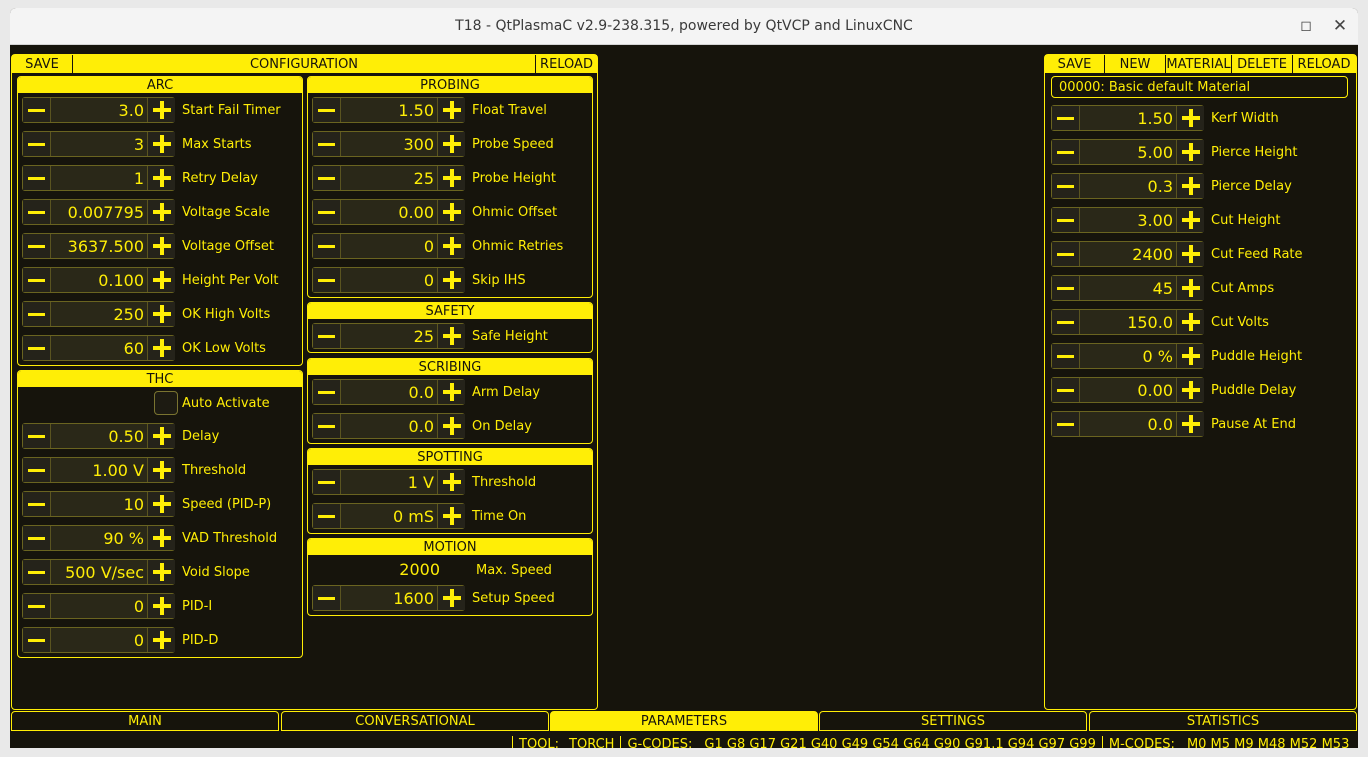  I want to click on arc-start-fail-timer-value: 3.0, so click(99, 110).